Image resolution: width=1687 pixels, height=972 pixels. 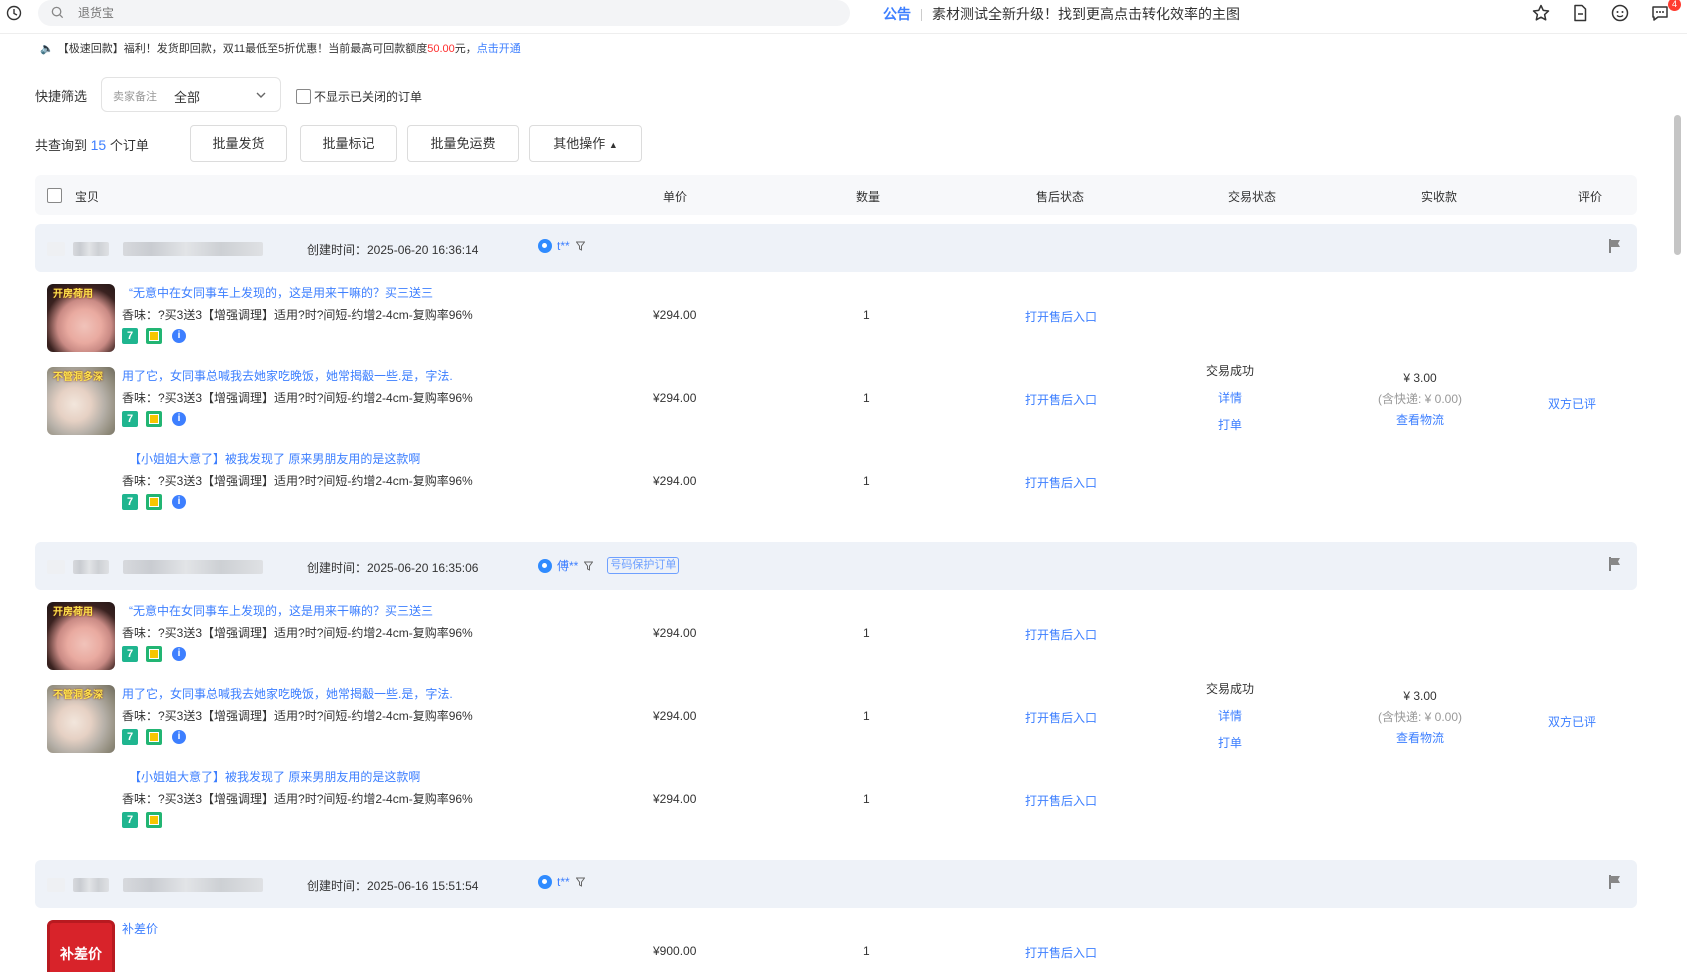 What do you see at coordinates (836, 195) in the screenshot?
I see `table-header: 宝贝 单价 数量 售后状态 交易状态 实收款 评价` at bounding box center [836, 195].